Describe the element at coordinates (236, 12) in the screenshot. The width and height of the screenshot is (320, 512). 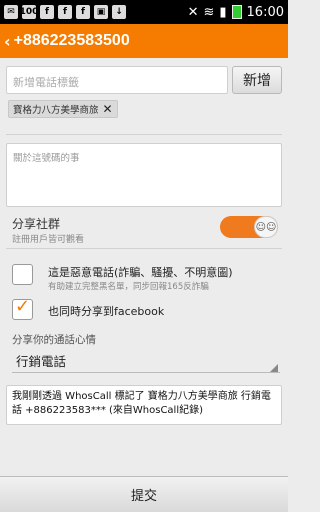
I see `battery-icon` at that location.